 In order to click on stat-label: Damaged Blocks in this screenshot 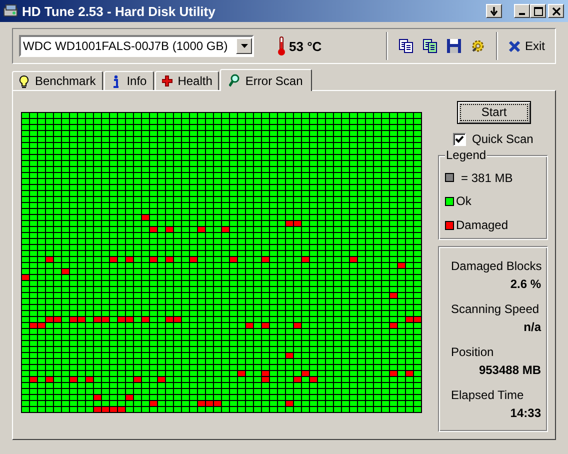, I will do `click(496, 266)`.